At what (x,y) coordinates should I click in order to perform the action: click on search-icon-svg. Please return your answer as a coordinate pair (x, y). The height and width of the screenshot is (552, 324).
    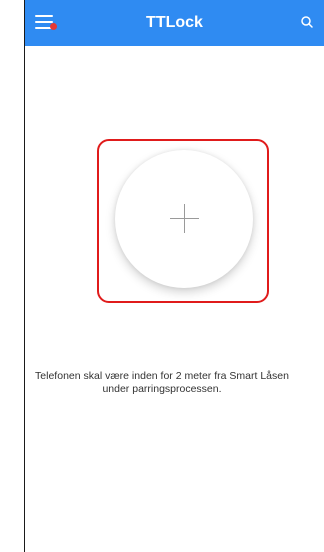
    Looking at the image, I should click on (307, 22).